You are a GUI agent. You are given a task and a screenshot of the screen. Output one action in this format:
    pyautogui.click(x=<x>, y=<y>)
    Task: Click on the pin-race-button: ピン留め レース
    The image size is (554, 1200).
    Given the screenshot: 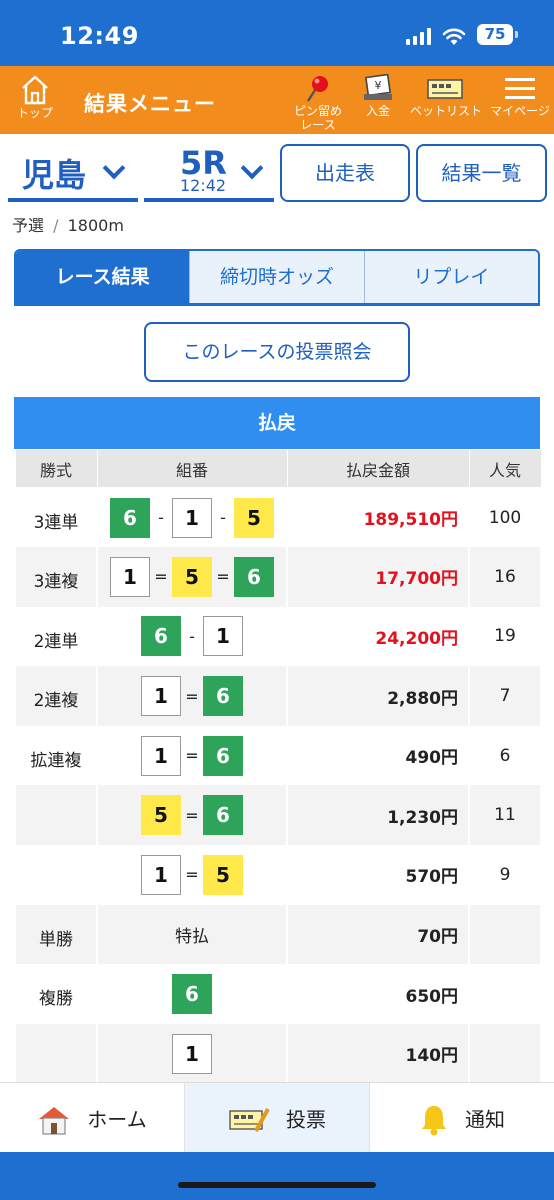 What is the action you would take?
    pyautogui.click(x=318, y=103)
    